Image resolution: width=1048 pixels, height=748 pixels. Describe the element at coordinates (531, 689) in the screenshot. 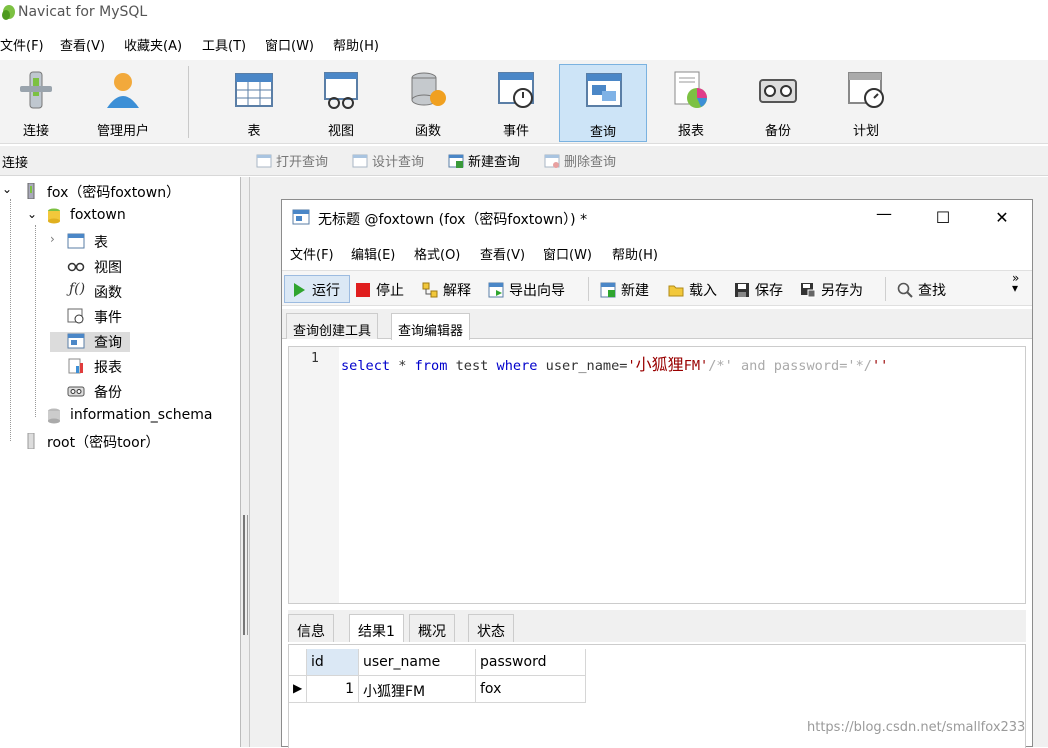

I see `cell-password: fox` at that location.